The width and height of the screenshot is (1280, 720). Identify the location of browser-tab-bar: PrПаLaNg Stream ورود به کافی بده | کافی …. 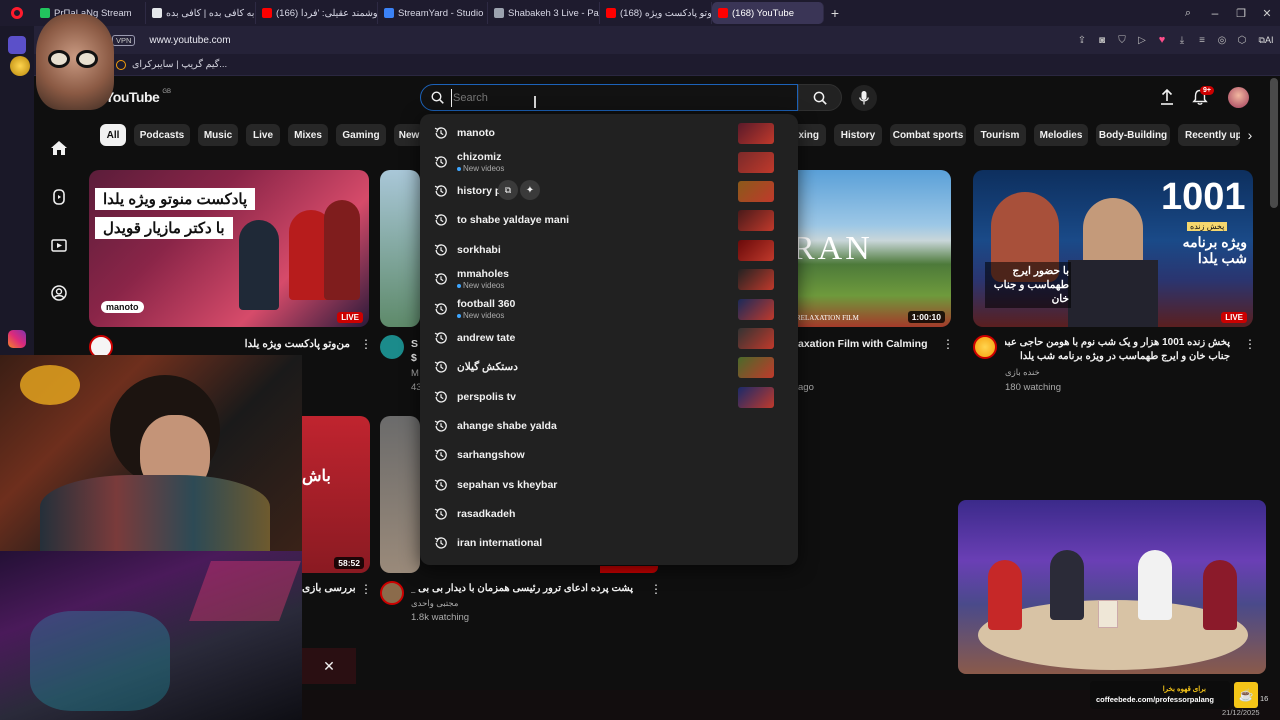
(640, 13).